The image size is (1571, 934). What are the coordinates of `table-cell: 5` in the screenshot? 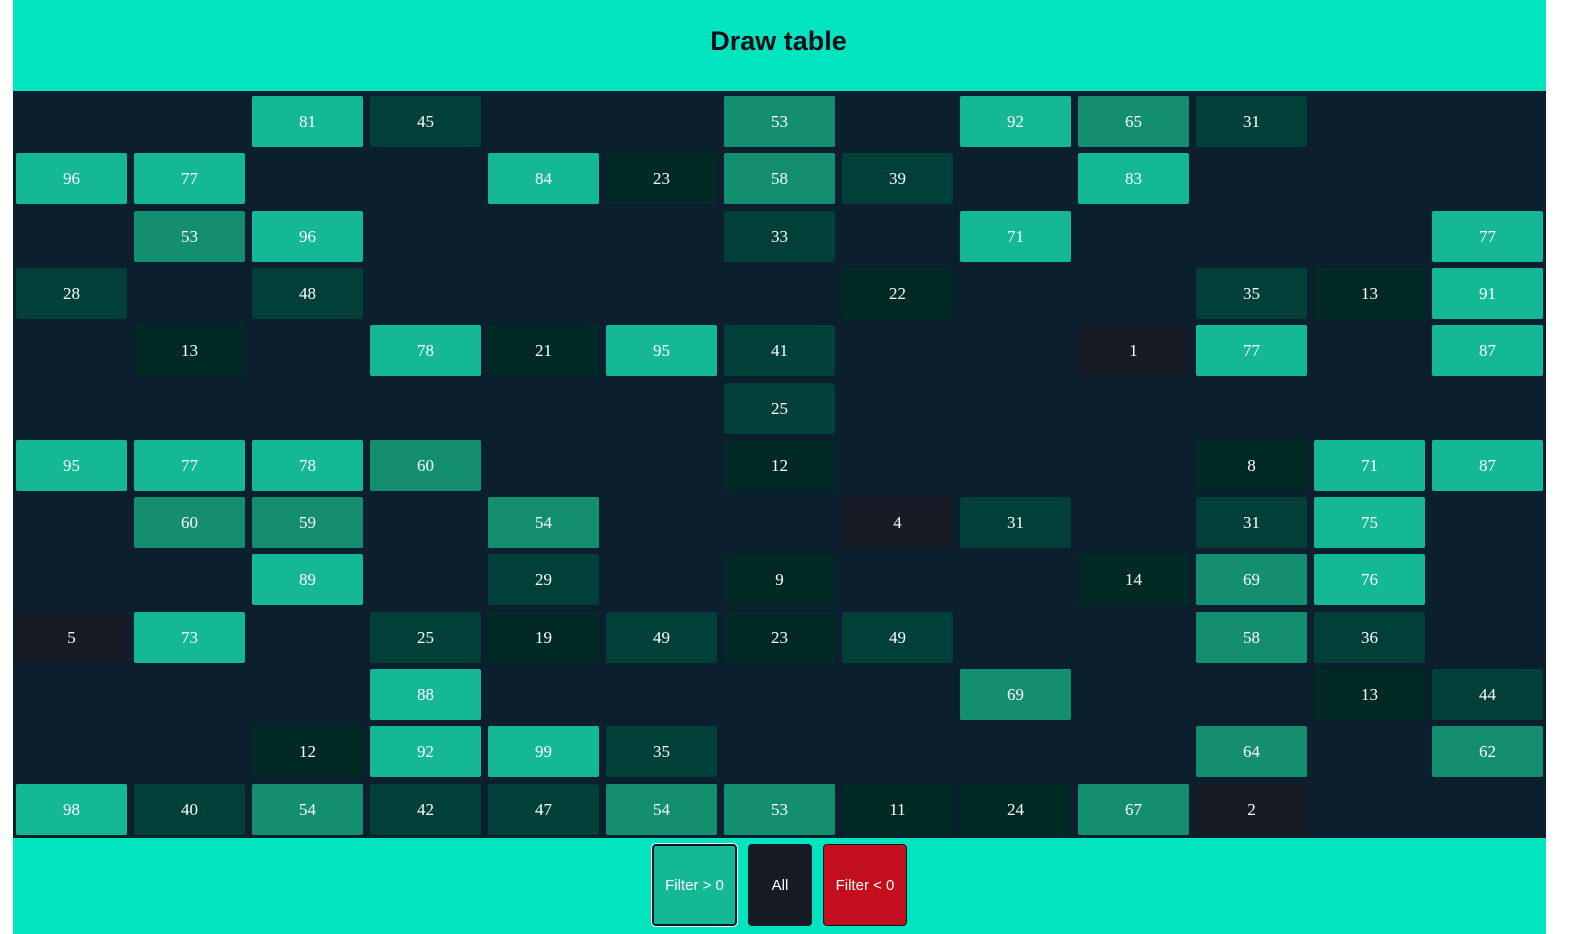 It's located at (71, 637).